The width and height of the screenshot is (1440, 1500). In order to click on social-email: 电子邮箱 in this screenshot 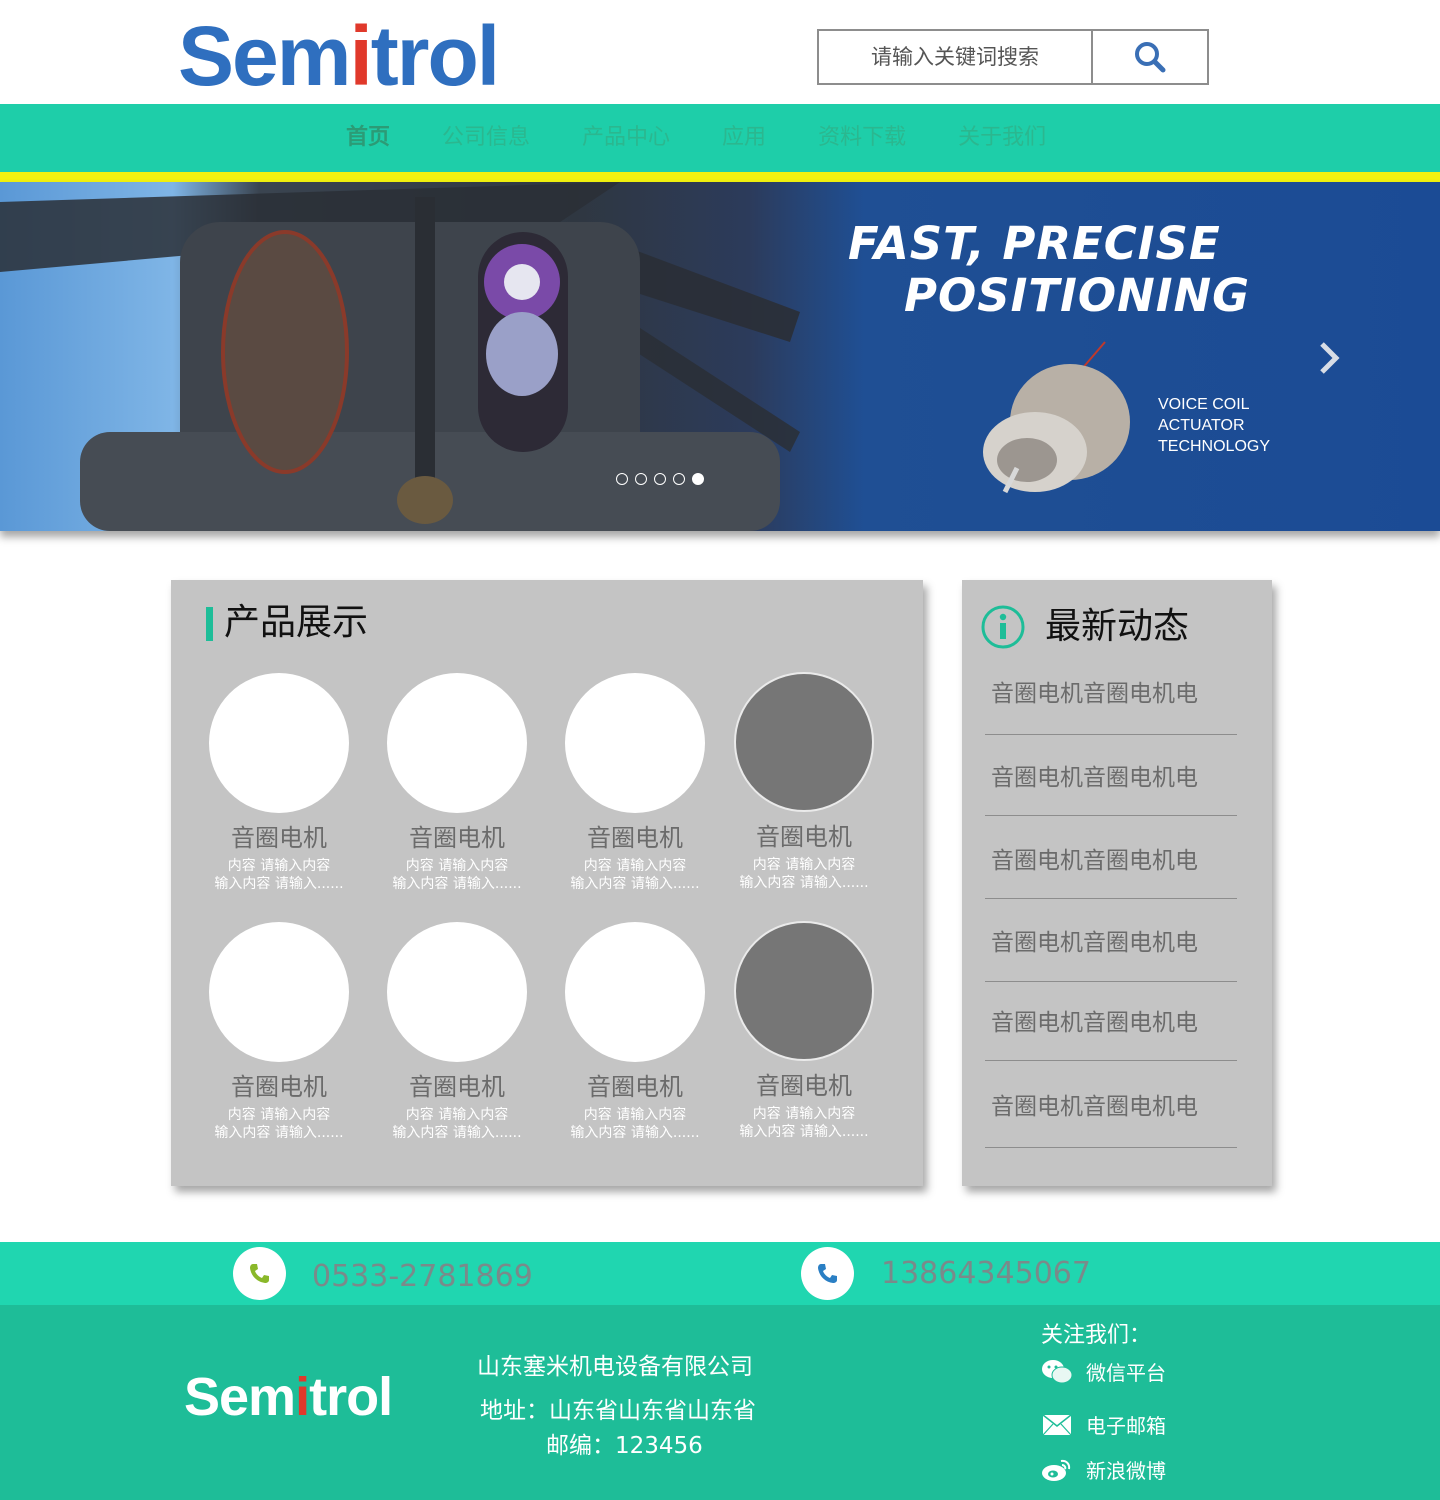, I will do `click(1103, 1424)`.